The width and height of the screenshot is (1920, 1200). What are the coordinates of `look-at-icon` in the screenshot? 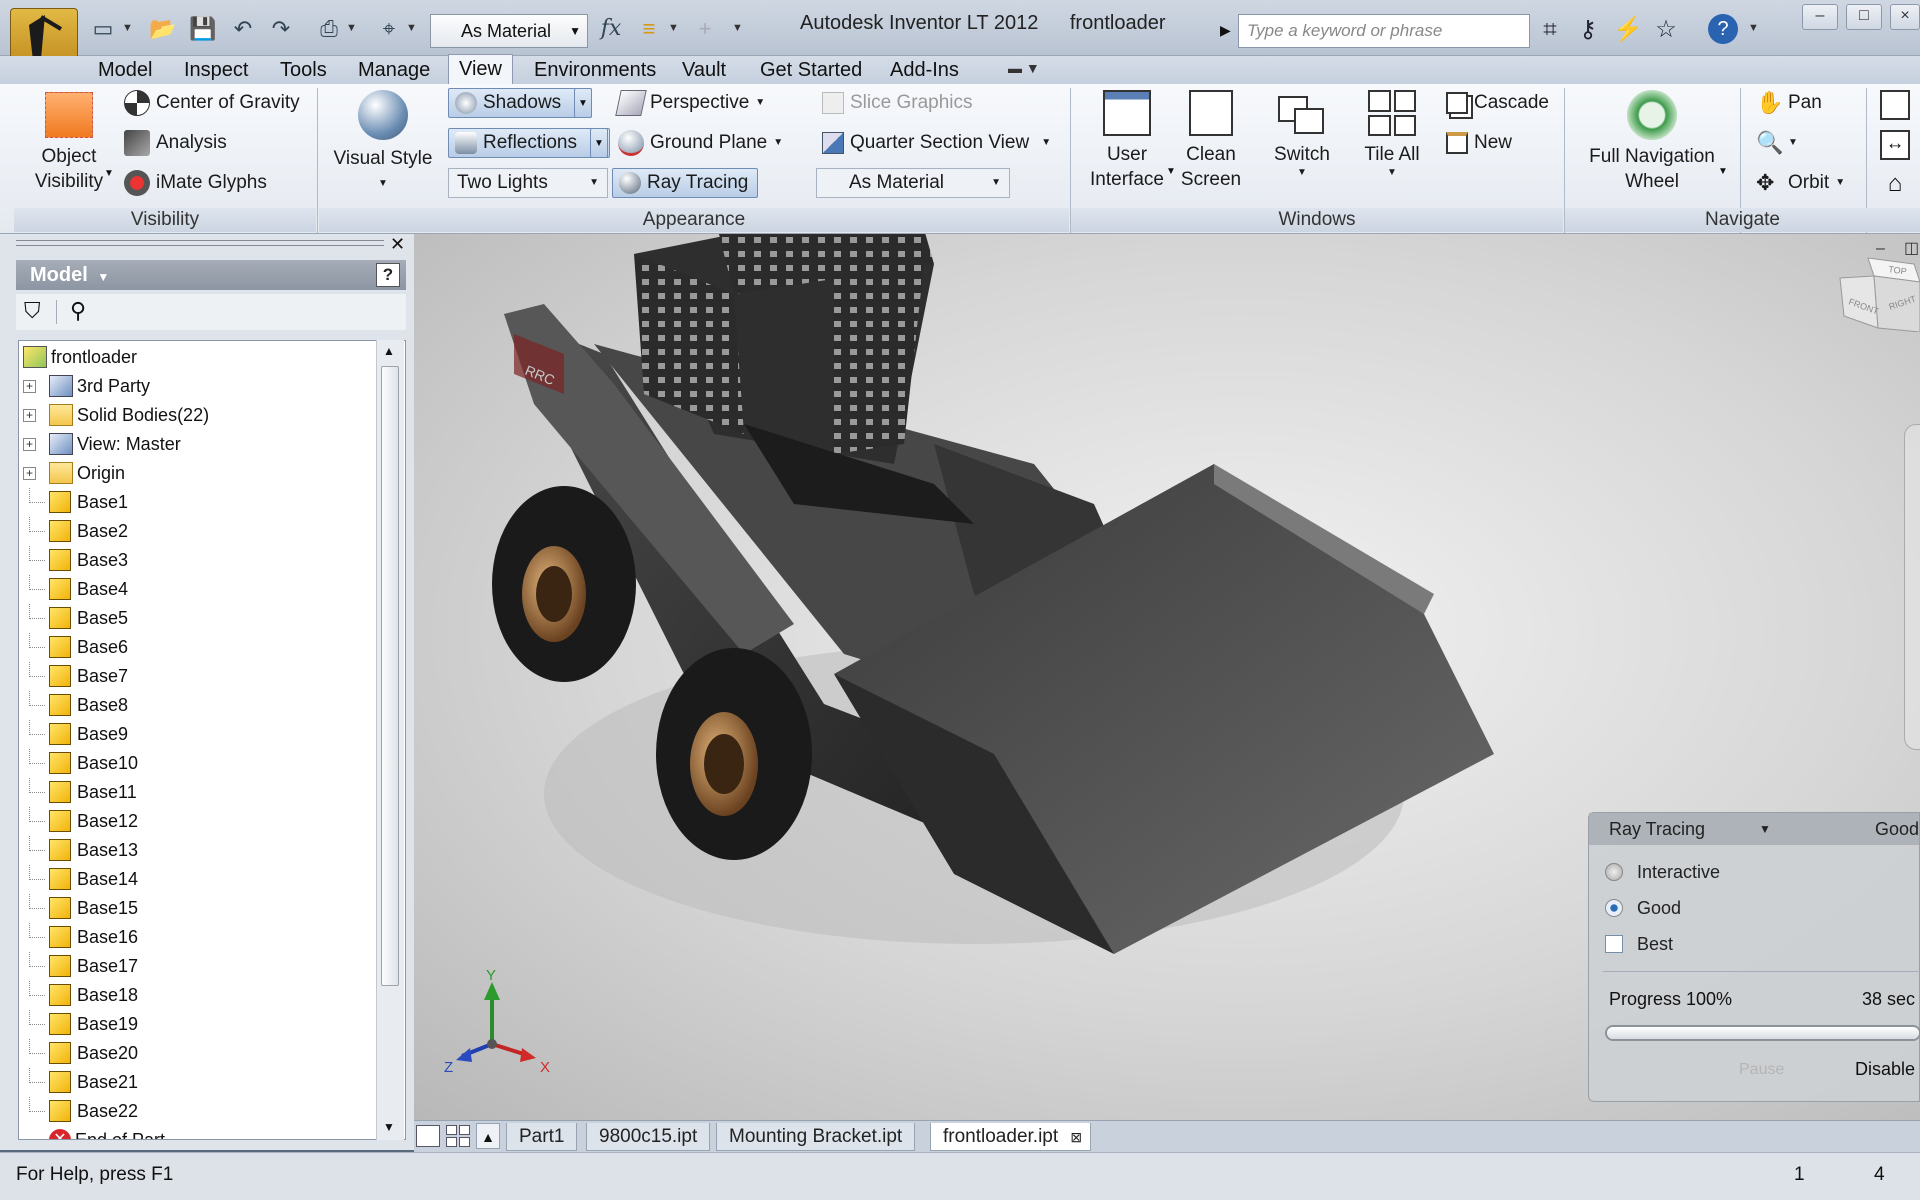 It's located at (1895, 105).